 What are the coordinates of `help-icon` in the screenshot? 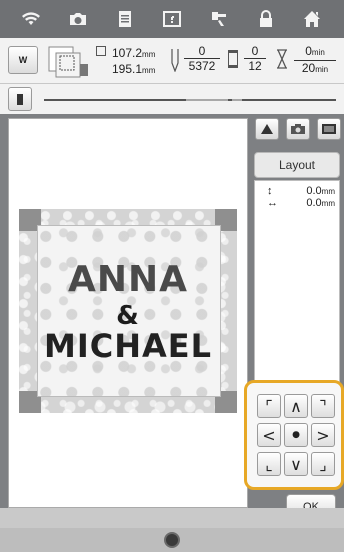 It's located at (172, 19).